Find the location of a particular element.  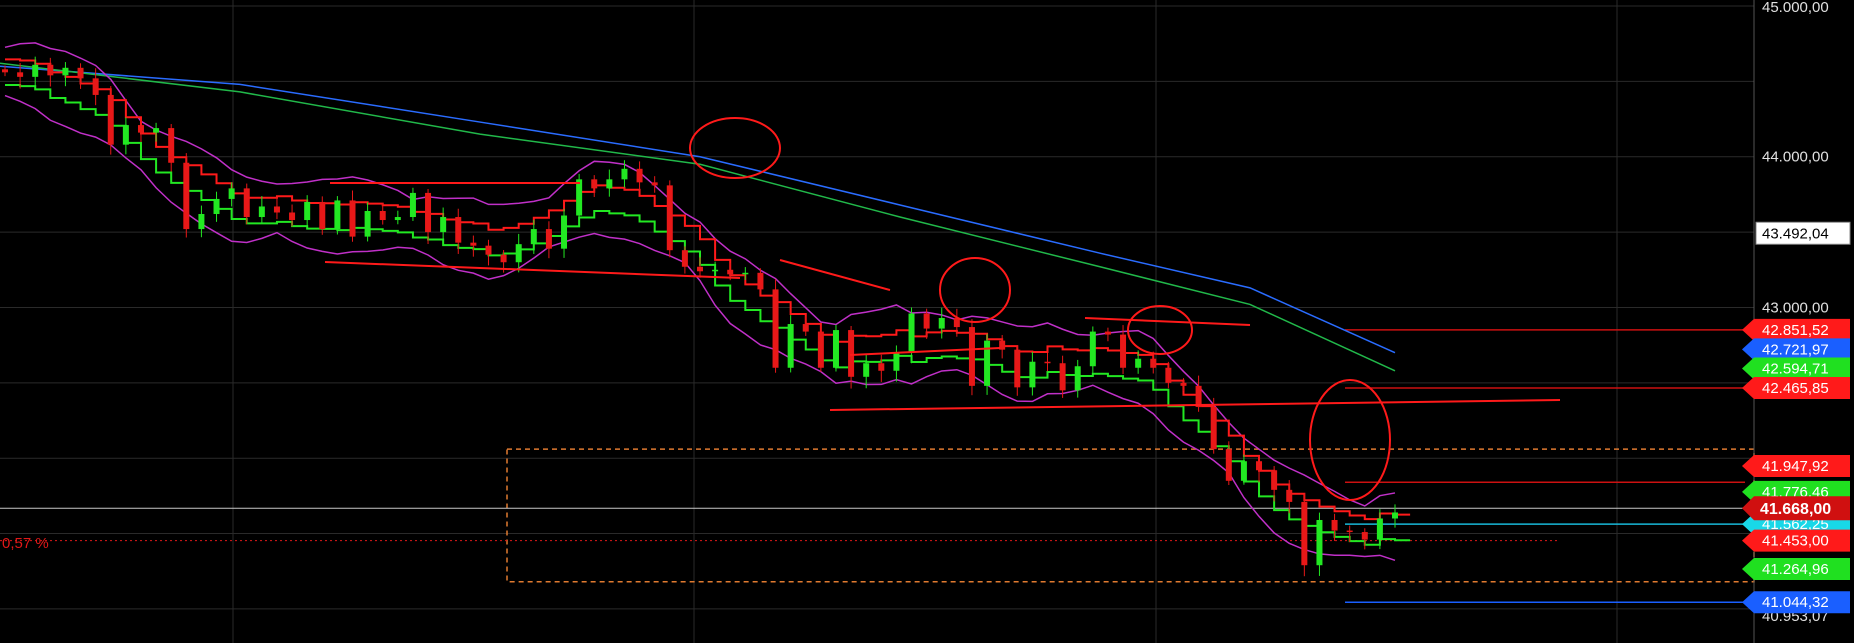

price-marker-label: 42.465,85 is located at coordinates (1795, 388).